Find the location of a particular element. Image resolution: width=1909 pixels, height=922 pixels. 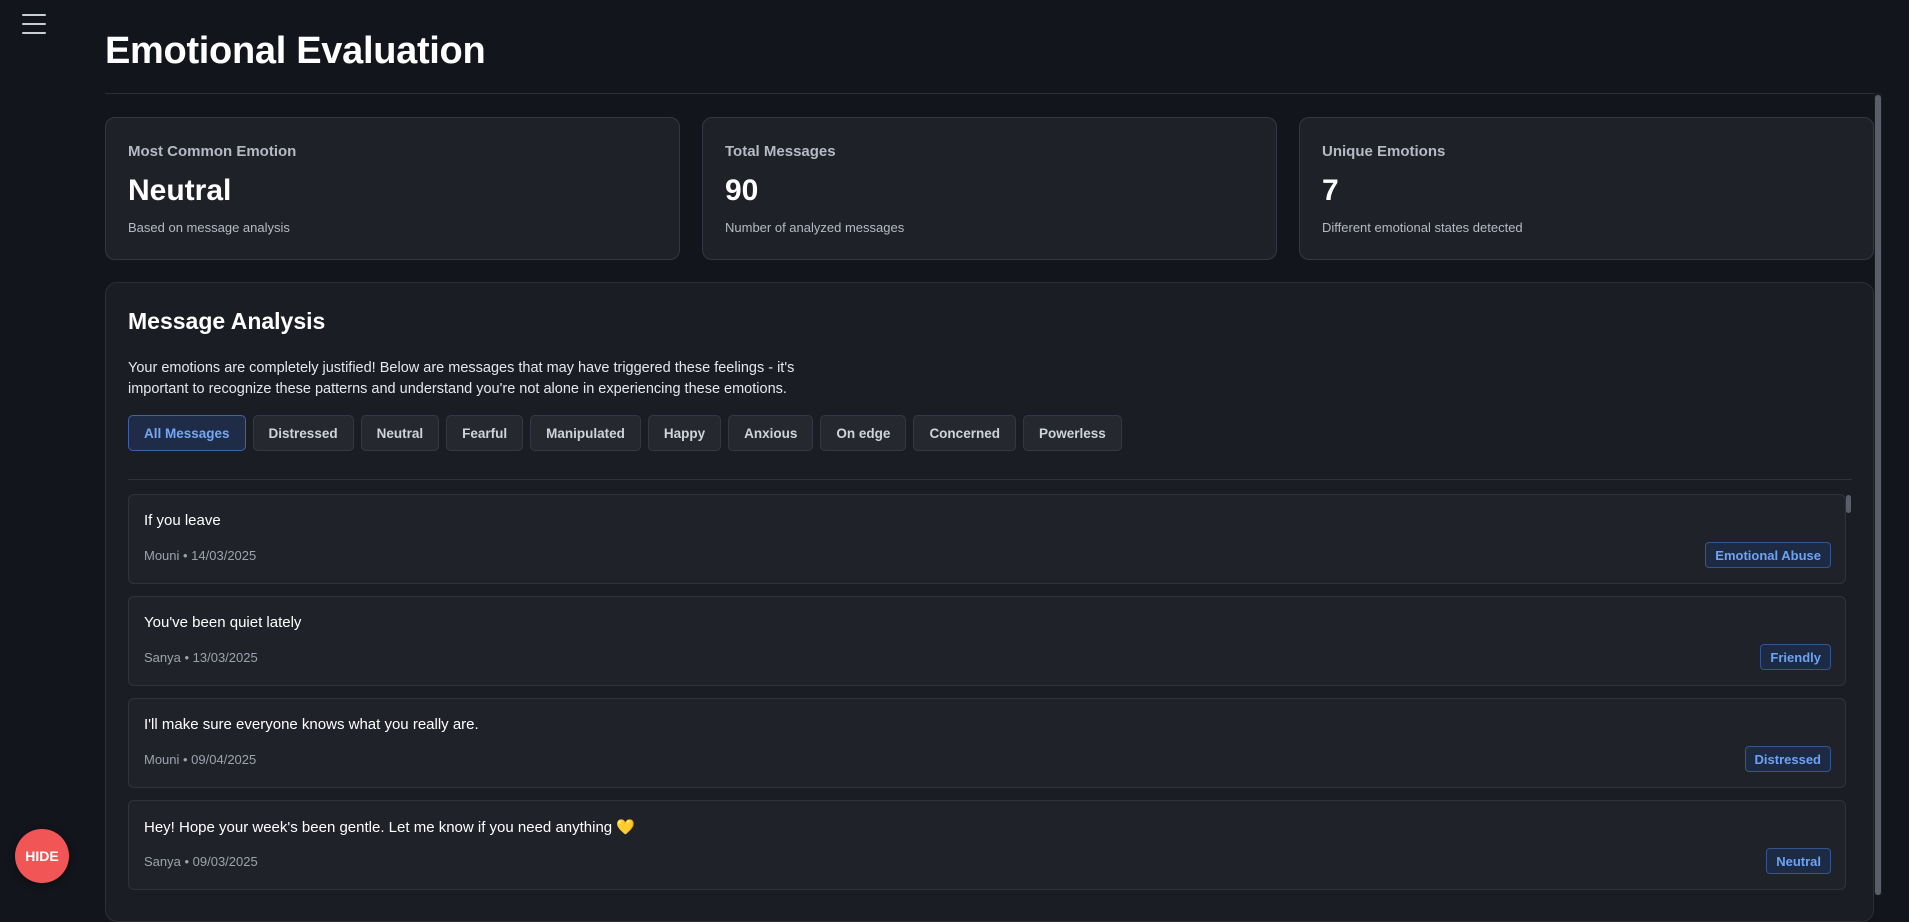

emotion-tag: Neutral is located at coordinates (1798, 861).